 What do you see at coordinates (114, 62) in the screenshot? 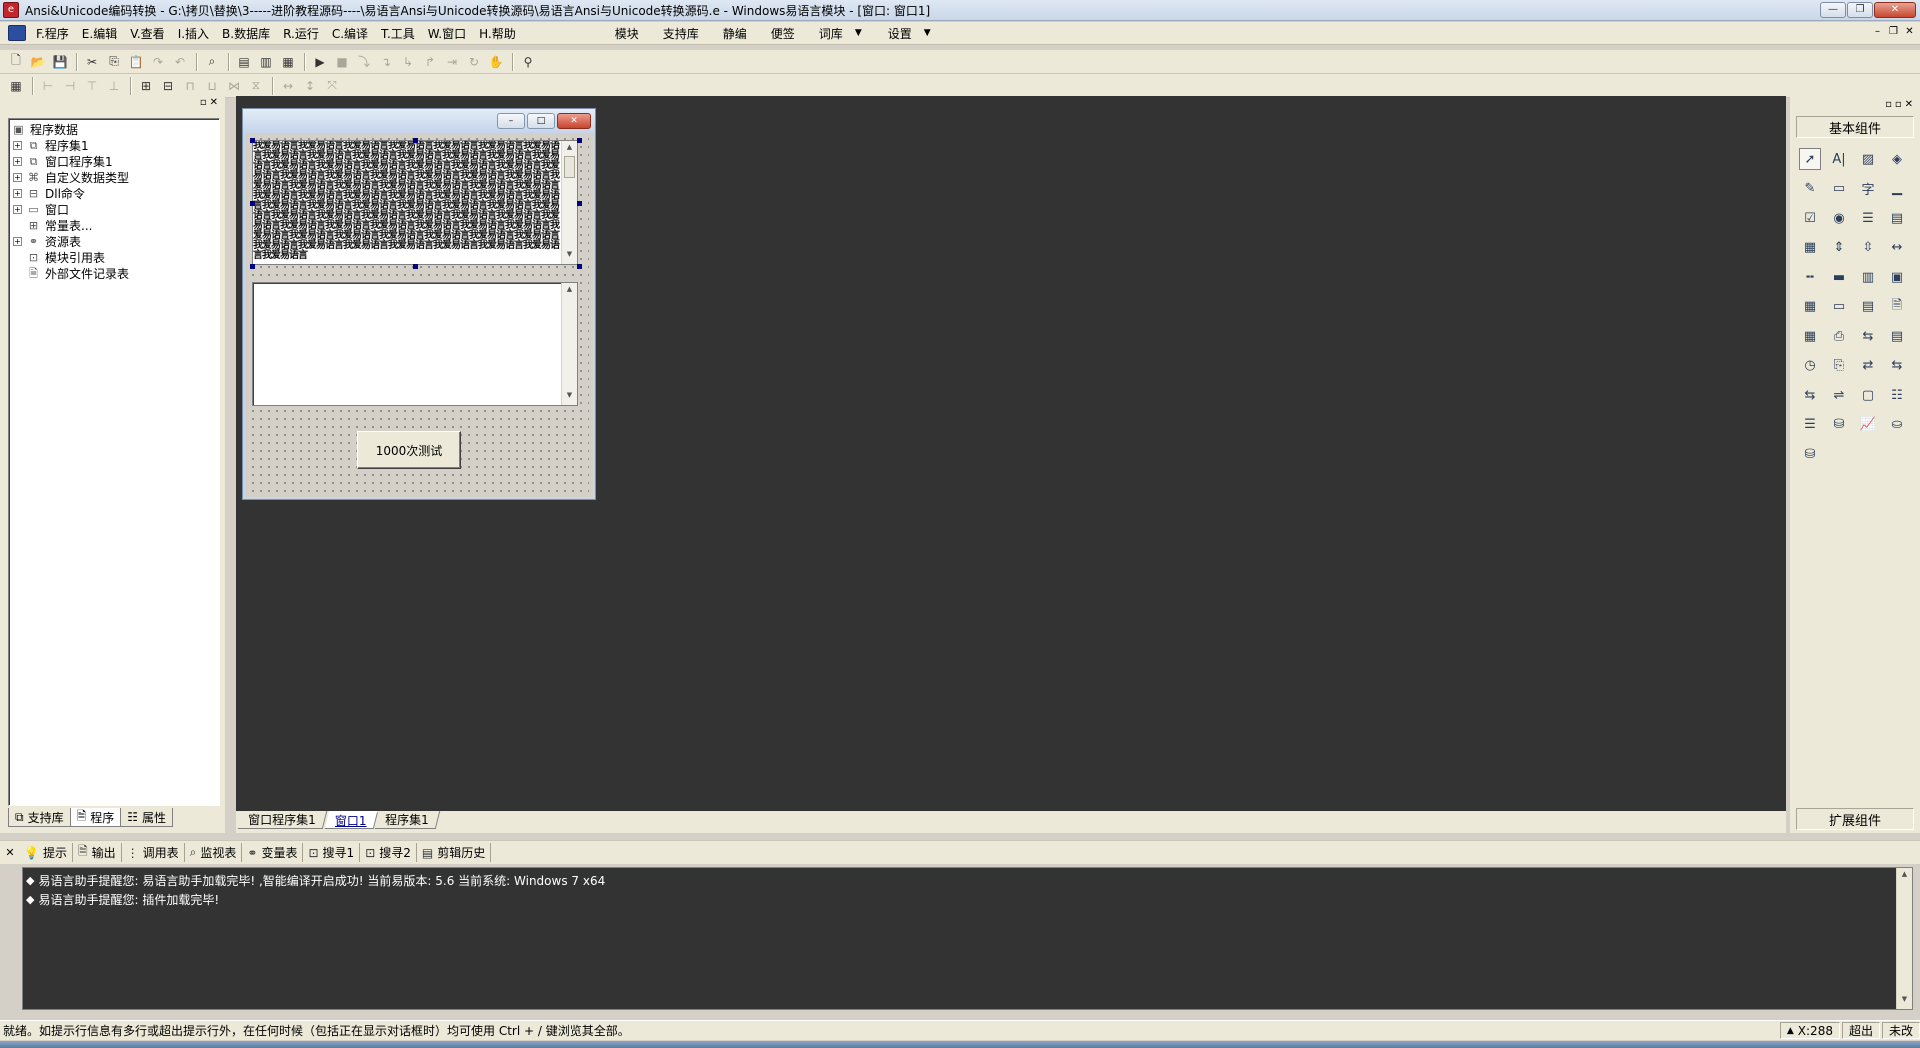
I see `copy-icon: ⎘` at bounding box center [114, 62].